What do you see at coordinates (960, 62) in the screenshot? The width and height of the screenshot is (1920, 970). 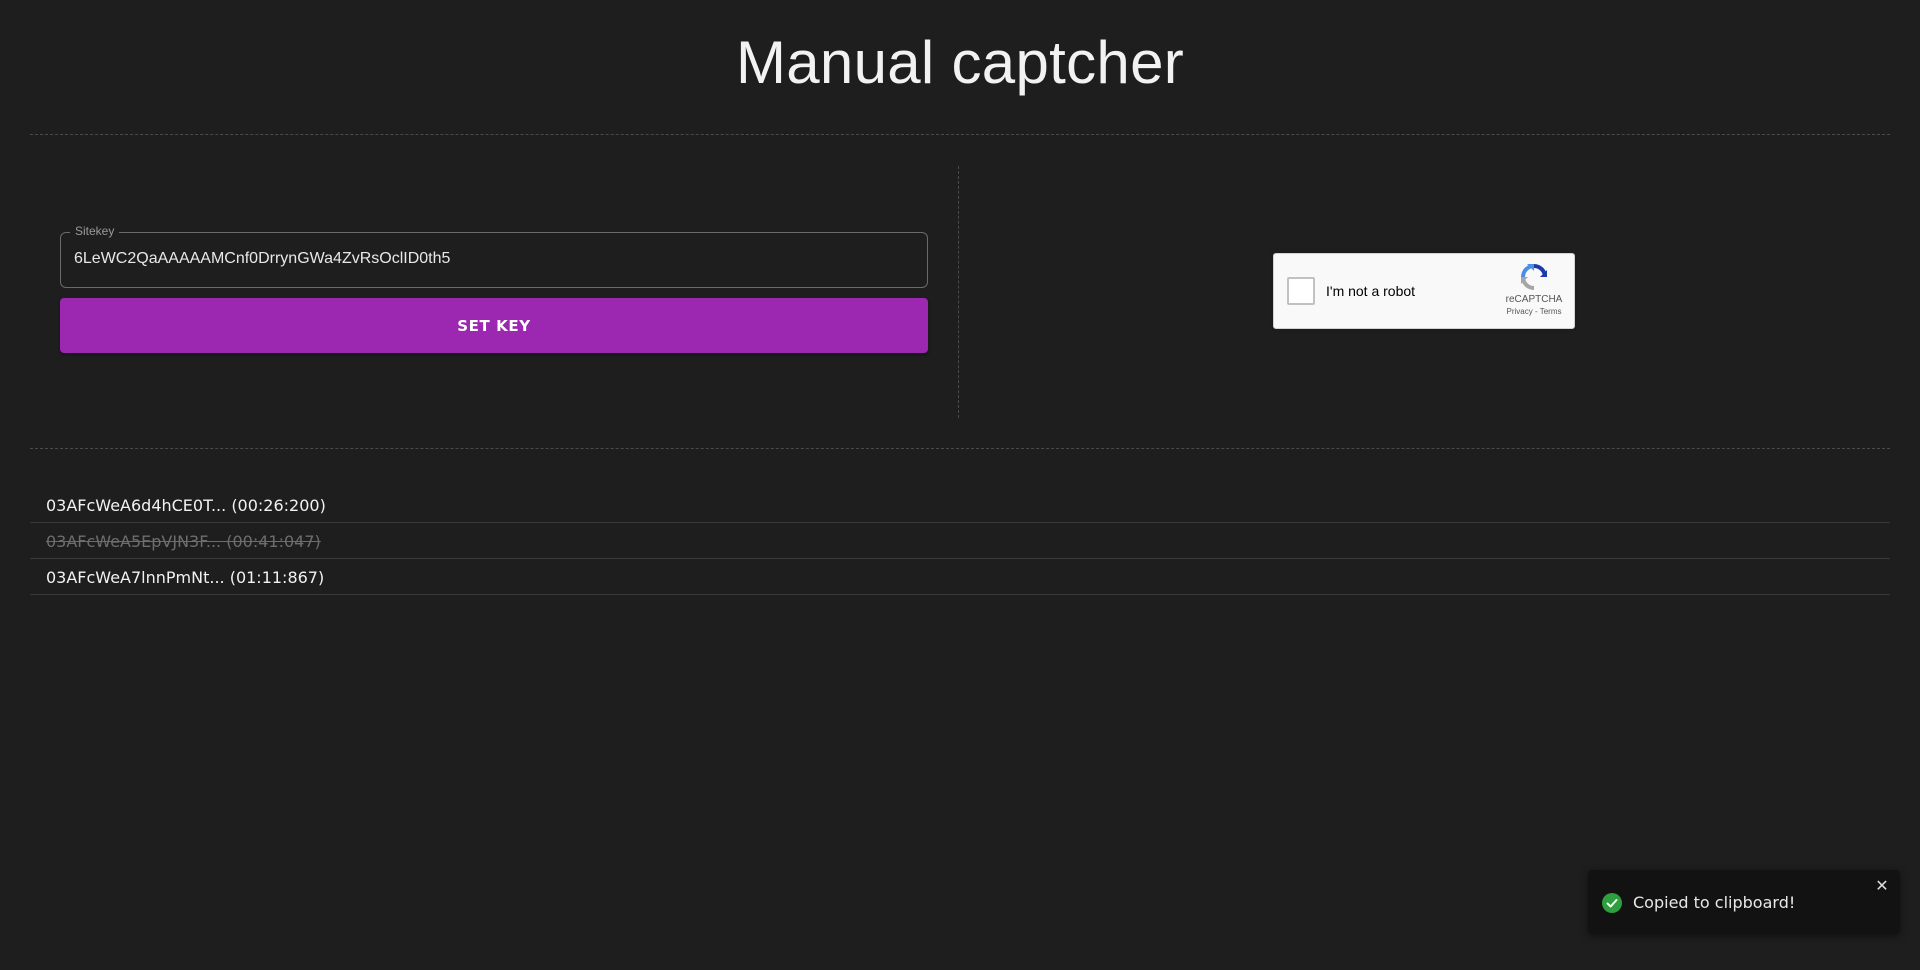 I see `page-title: Manual captcher` at bounding box center [960, 62].